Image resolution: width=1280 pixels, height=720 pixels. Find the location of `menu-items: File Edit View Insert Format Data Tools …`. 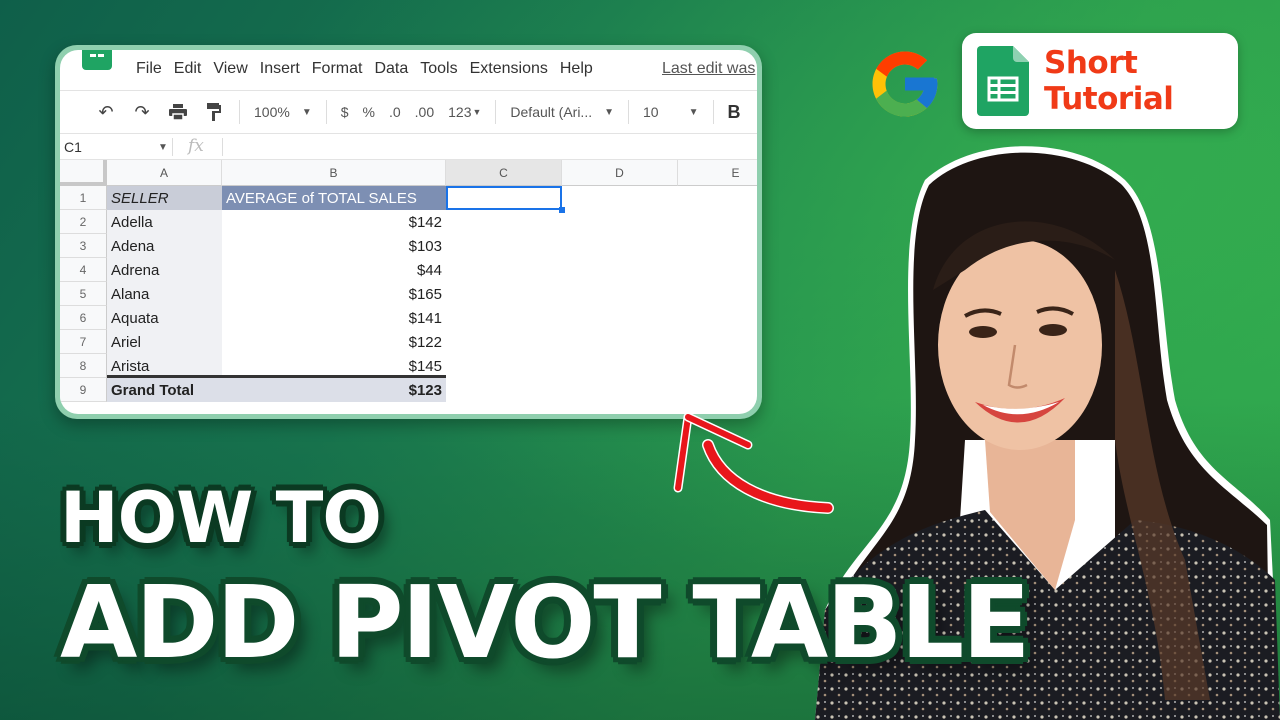

menu-items: File Edit View Insert Format Data Tools … is located at coordinates (370, 69).